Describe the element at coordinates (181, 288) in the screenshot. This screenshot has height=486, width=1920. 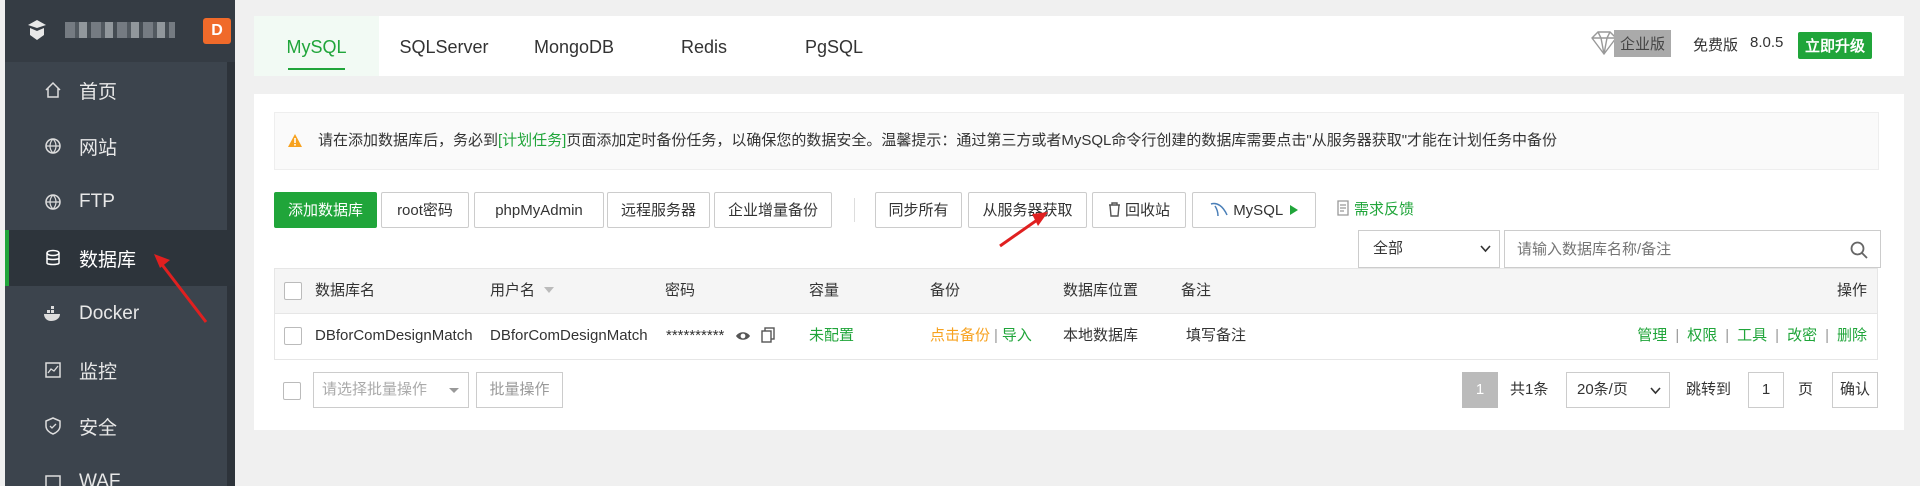
I see `annotation-arrow-database` at that location.